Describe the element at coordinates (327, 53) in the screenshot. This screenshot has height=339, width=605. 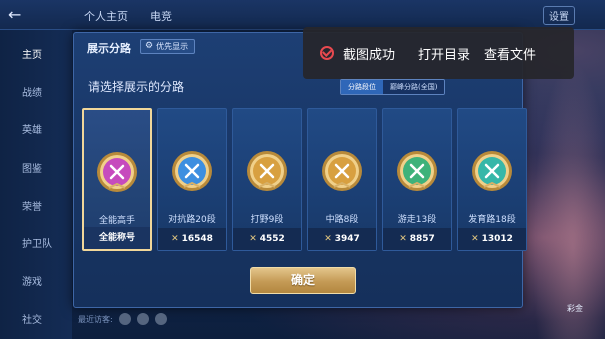
I see `check-circle-icon` at that location.